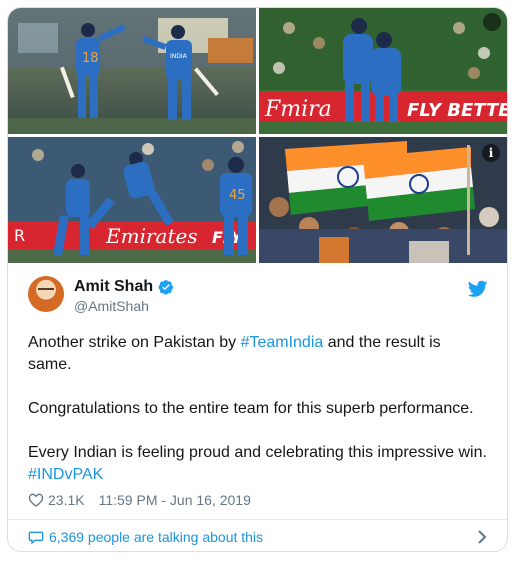 The image size is (515, 565). Describe the element at coordinates (179, 56) in the screenshot. I see `svg-text: INDIA` at that location.